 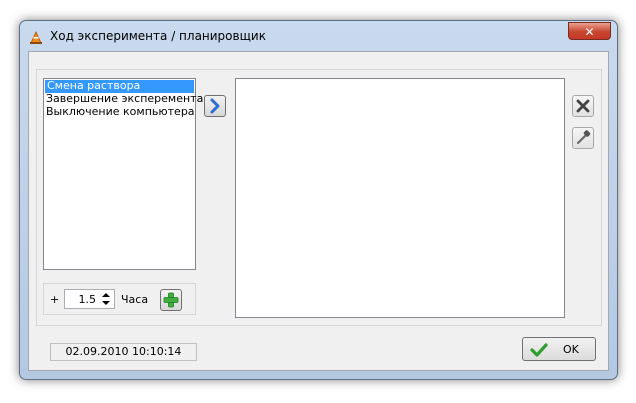 What do you see at coordinates (106, 299) in the screenshot?
I see `spinner-arrows-icon` at bounding box center [106, 299].